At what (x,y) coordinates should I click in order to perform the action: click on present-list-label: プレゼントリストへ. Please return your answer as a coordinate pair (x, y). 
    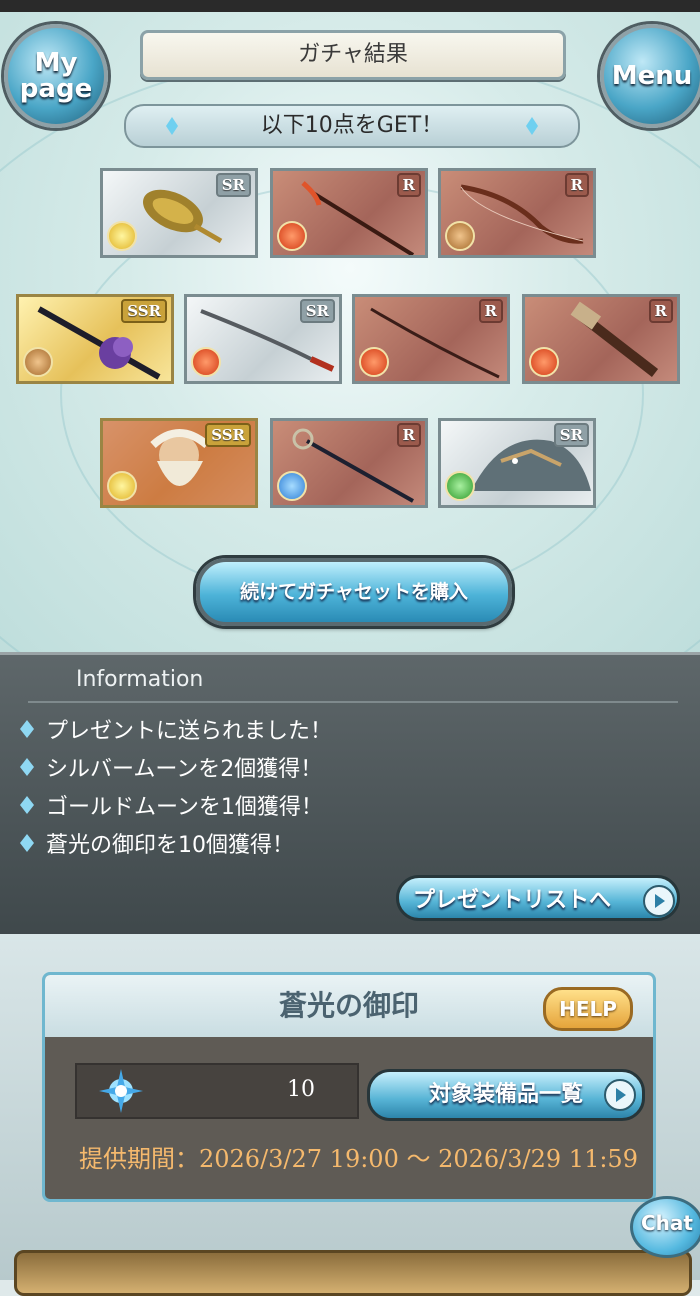
    Looking at the image, I should click on (512, 900).